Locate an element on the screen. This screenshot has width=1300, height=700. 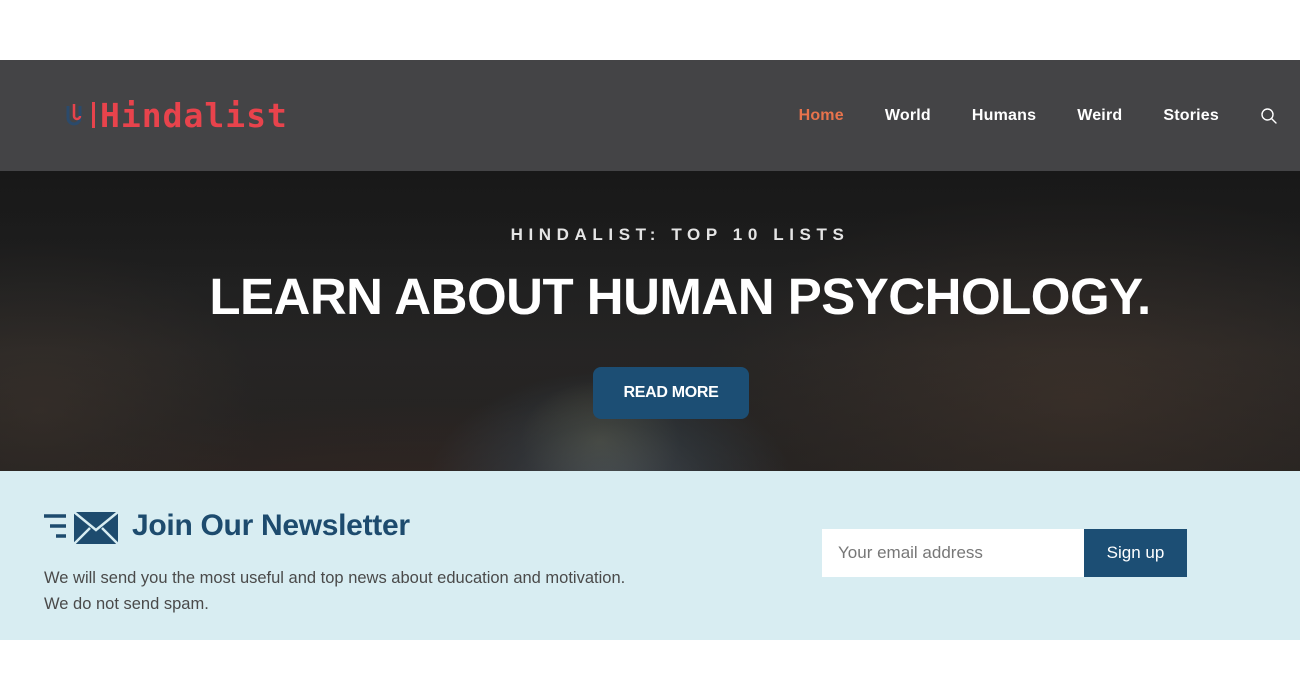
email-field is located at coordinates (953, 553).